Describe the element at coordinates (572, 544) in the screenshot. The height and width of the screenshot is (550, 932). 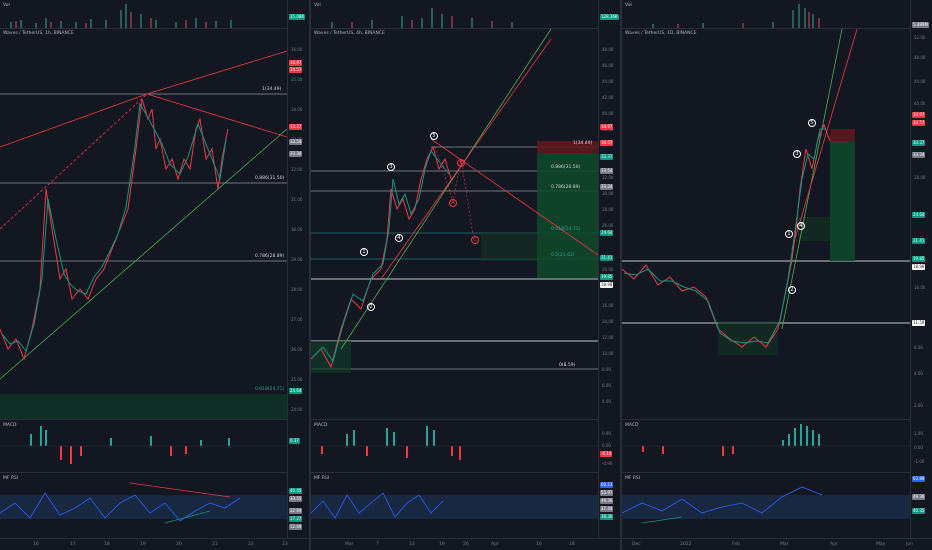
I see `time-label: 18` at that location.